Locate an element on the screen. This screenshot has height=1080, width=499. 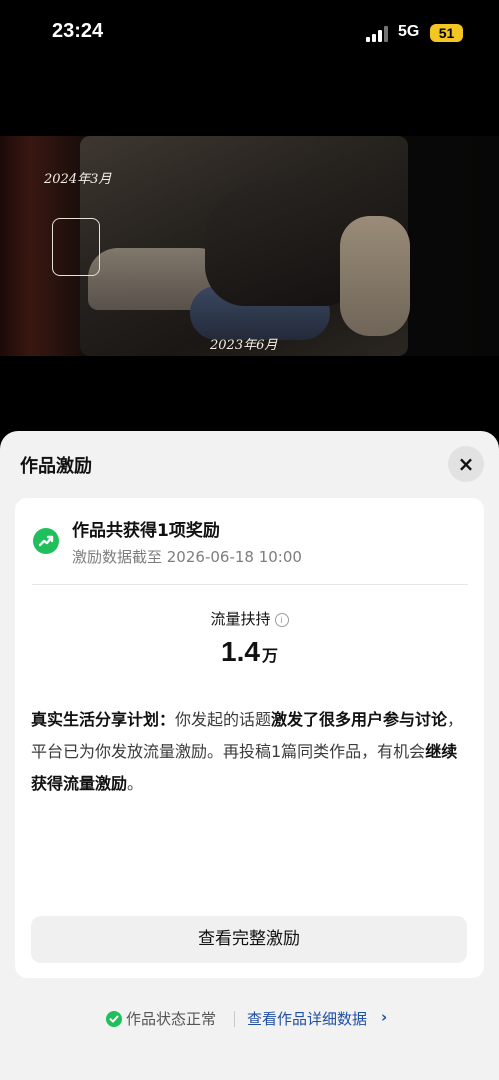
metric-label-text: 流量扶持 is located at coordinates (240, 619).